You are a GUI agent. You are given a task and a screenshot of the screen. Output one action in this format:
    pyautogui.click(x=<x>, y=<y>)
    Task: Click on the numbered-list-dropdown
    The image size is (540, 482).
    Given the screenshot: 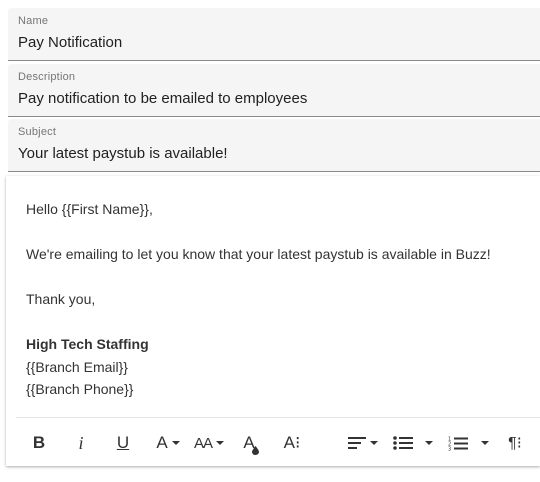 What is the action you would take?
    pyautogui.click(x=485, y=443)
    